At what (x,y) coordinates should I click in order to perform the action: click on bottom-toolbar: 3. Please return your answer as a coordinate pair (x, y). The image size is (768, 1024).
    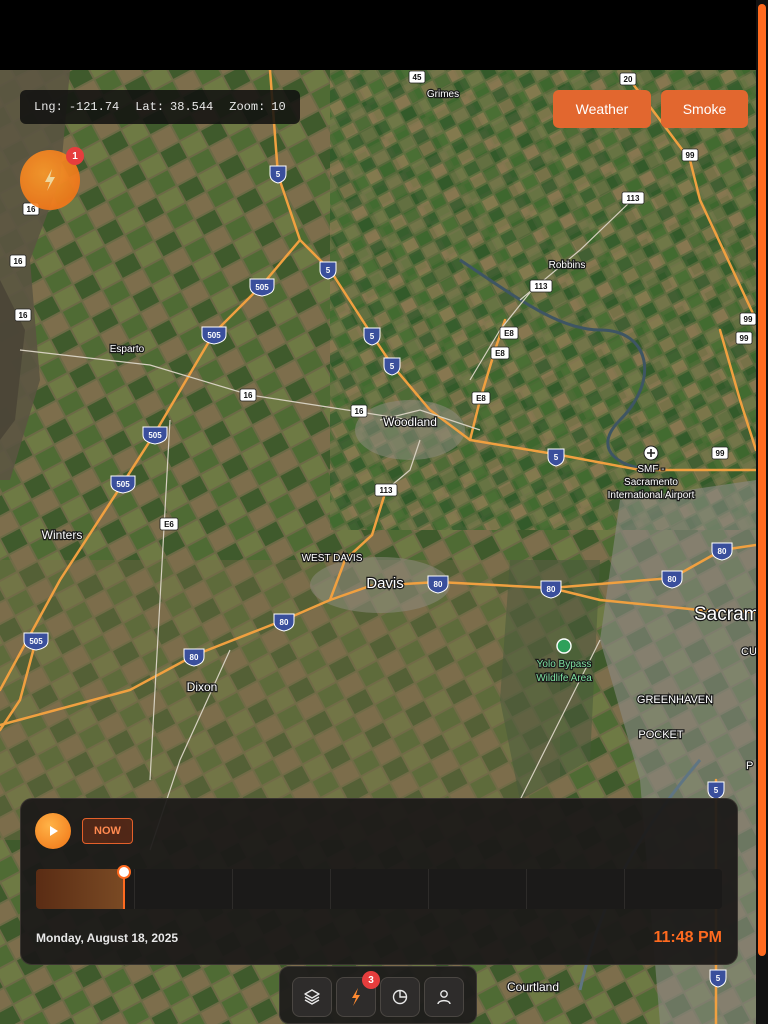
    Looking at the image, I should click on (378, 995).